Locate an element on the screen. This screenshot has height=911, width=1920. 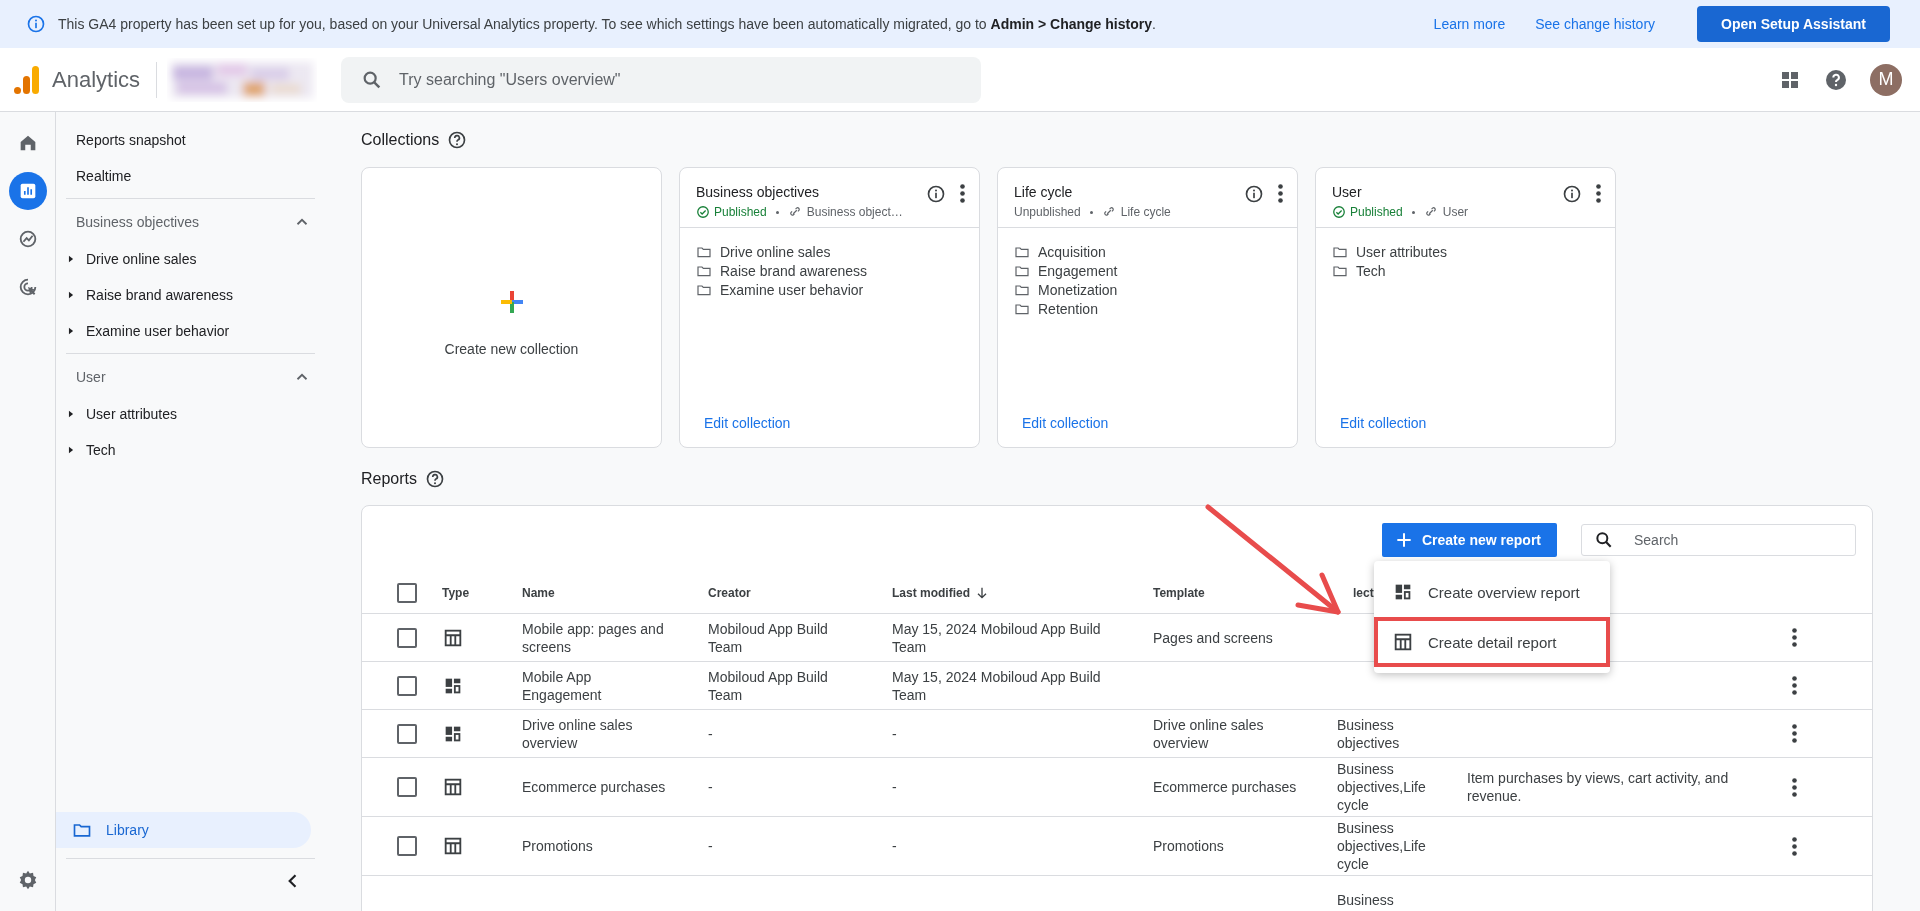
card-label: Create new collection is located at coordinates (511, 348).